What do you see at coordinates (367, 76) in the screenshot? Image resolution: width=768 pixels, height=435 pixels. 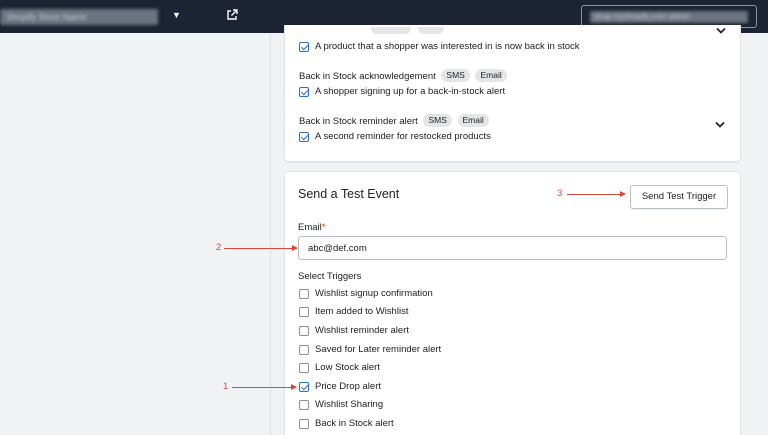 I see `notification-title-text: Back in Stock acknowledgement` at bounding box center [367, 76].